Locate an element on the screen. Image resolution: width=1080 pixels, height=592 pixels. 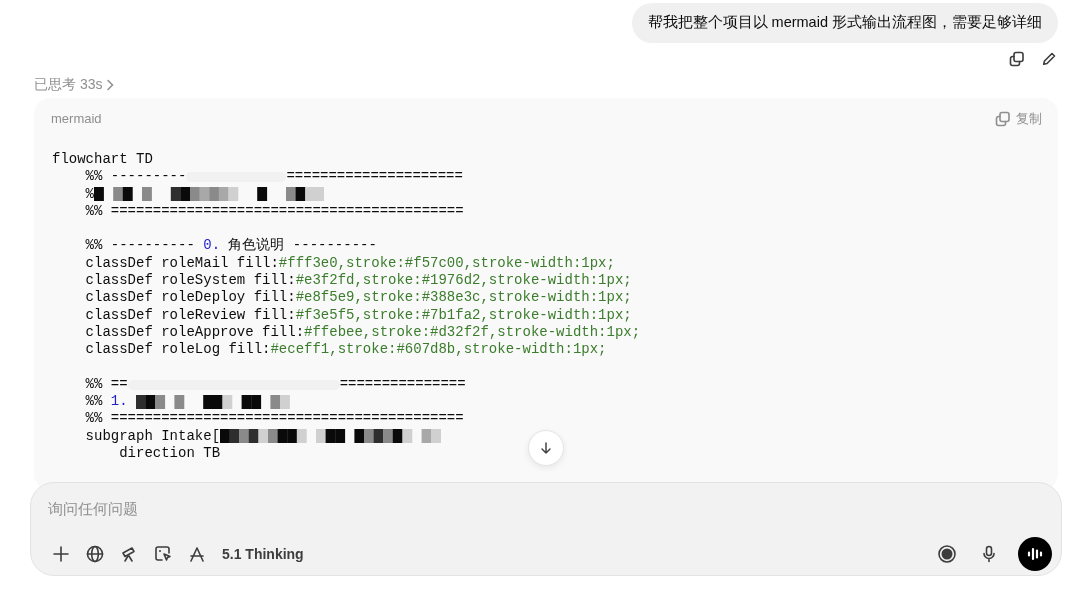
code-line: classDef roleDeploy fill:#e8f5e9,stroke:#388e3c,stroke-width:1px; is located at coordinates (358, 298).